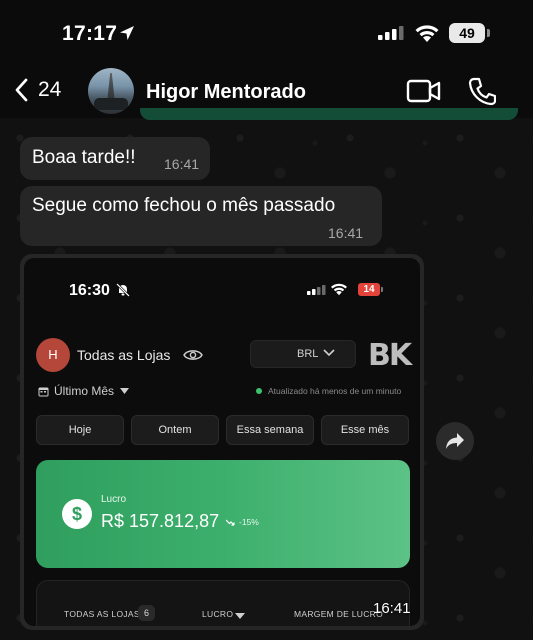 This screenshot has height=640, width=533. Describe the element at coordinates (249, 522) in the screenshot. I see `profit-delta-value: -15%` at that location.